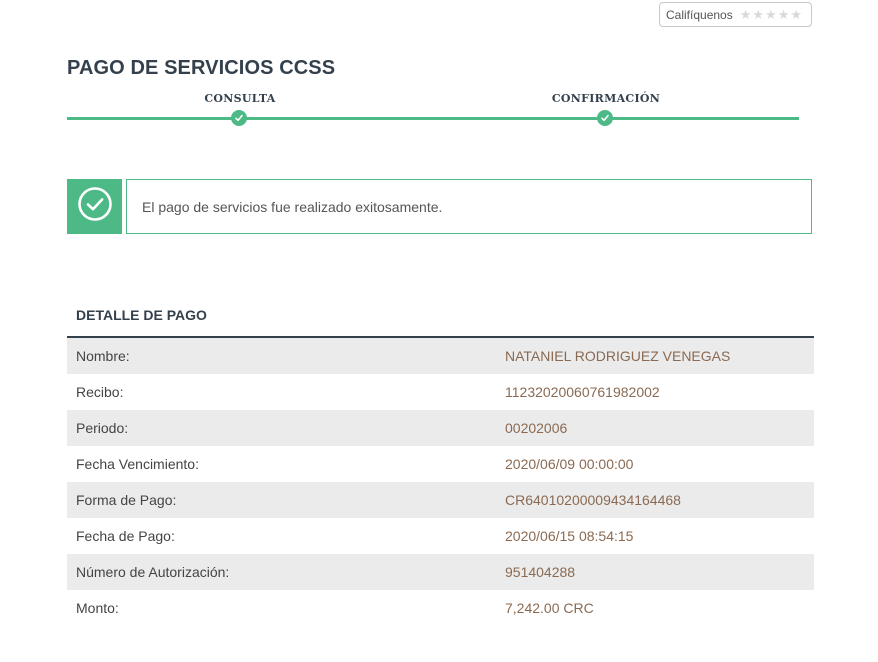 This screenshot has height=662, width=878. Describe the element at coordinates (582, 392) in the screenshot. I see `row-value: 11232020060761982002` at that location.